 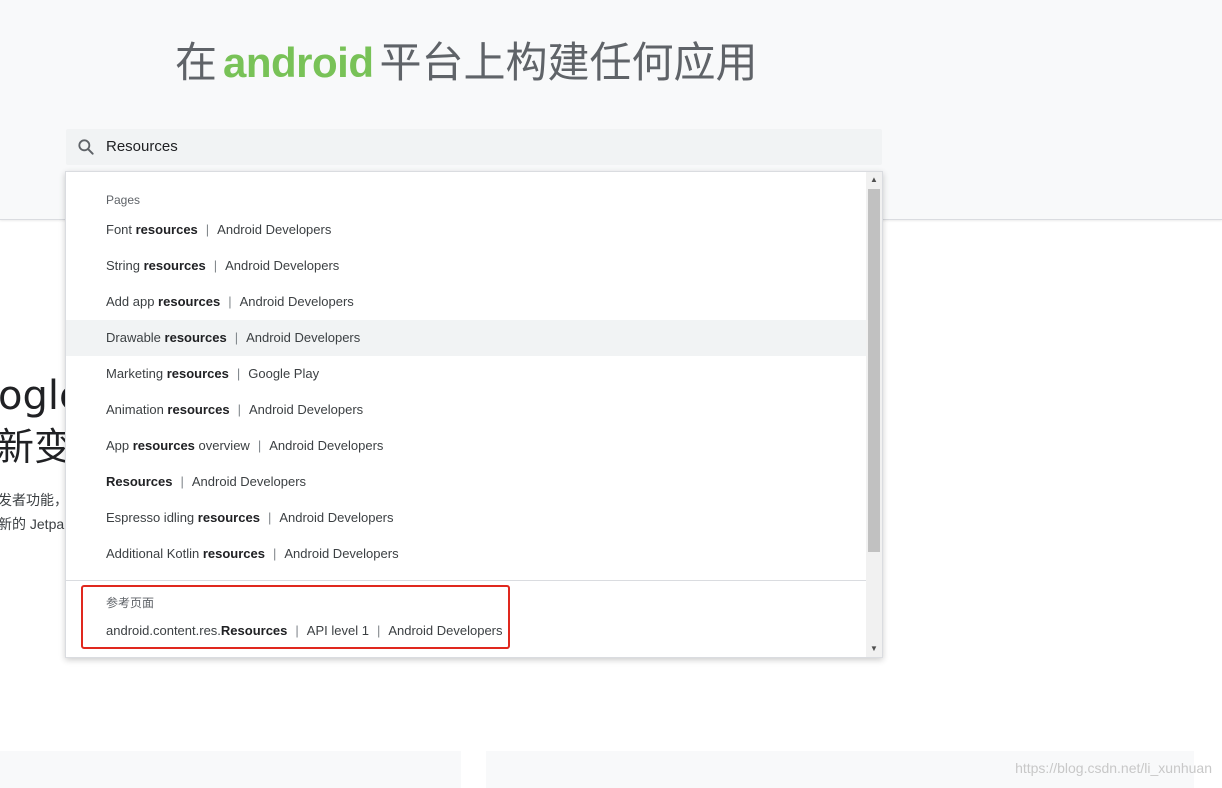 I want to click on background-paragraph-line: 新的 Jetpa, so click(x=32, y=524).